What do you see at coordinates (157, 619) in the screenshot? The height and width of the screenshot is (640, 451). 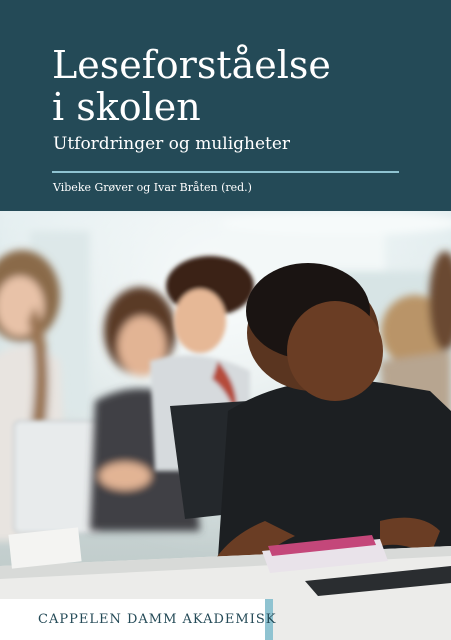 I see `publisher-name: Cappelen Damm Akademisk` at bounding box center [157, 619].